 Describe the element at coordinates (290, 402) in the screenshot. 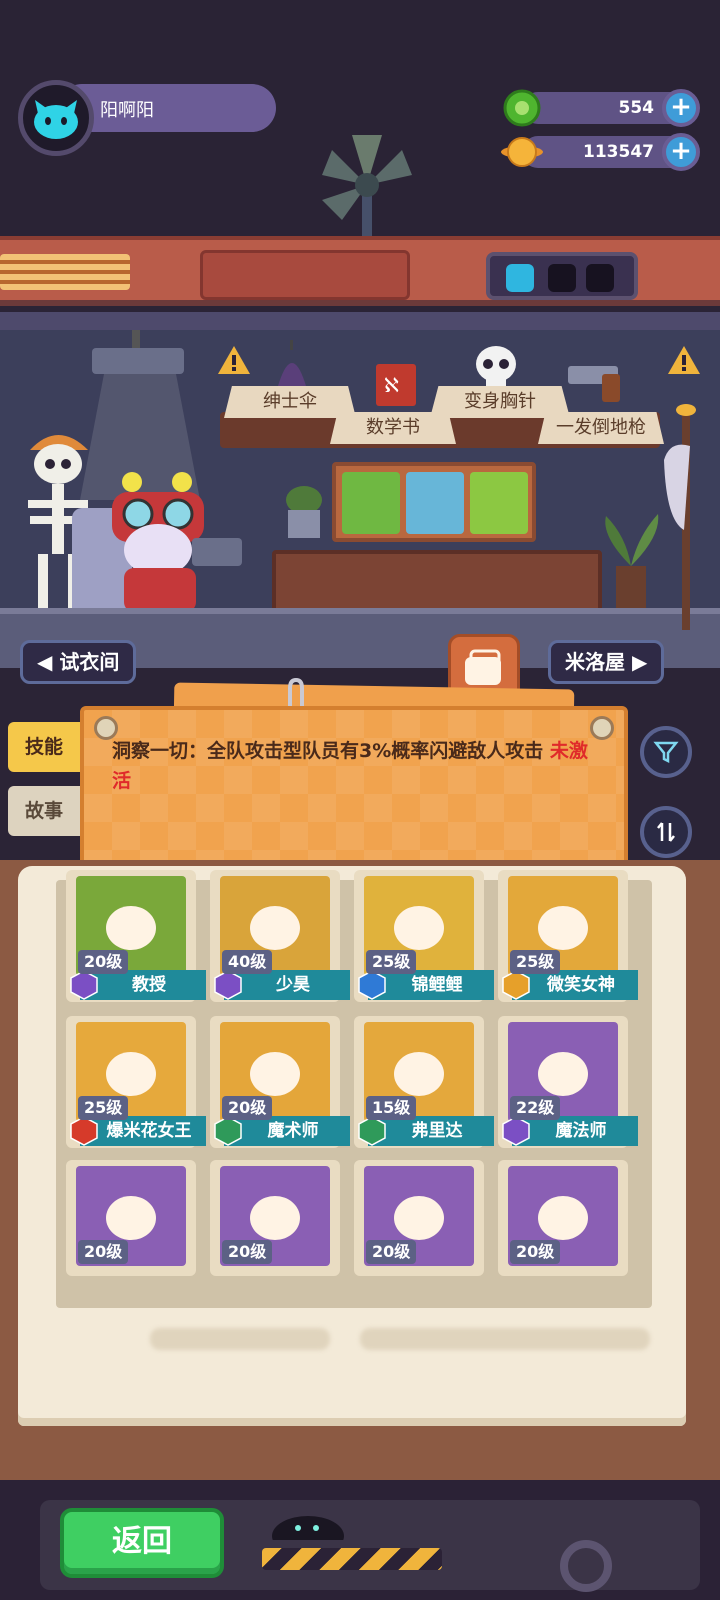

I see `shelf-item-umbrella: 绅士伞` at that location.